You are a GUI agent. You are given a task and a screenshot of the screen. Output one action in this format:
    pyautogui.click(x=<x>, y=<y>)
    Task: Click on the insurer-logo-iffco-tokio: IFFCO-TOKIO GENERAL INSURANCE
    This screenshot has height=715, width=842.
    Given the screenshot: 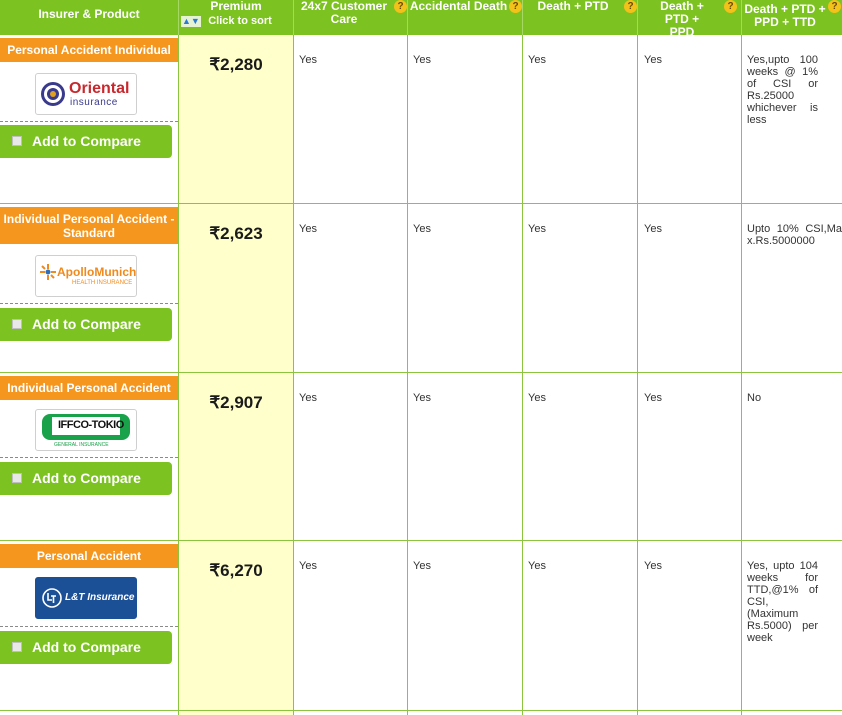 What is the action you would take?
    pyautogui.click(x=86, y=430)
    